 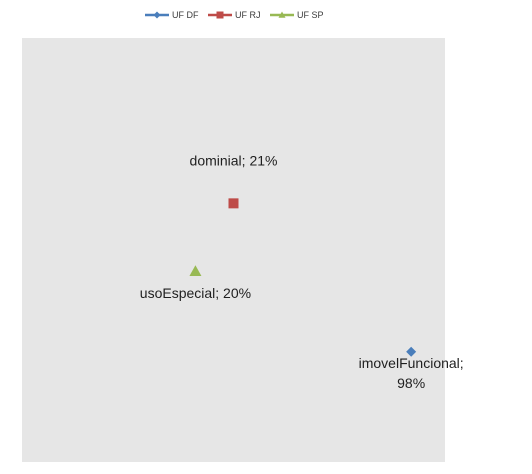 What do you see at coordinates (233, 203) in the screenshot?
I see `data-point-uf-rj` at bounding box center [233, 203].